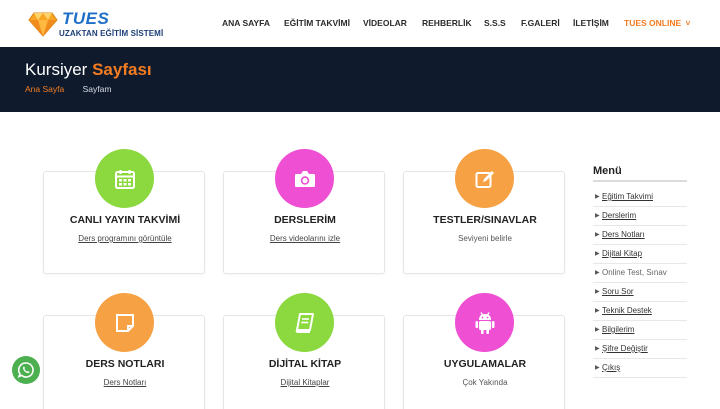 This screenshot has height=409, width=720. Describe the element at coordinates (653, 23) in the screenshot. I see `nav-item-tues-online-label: TUES ONLINE` at that location.